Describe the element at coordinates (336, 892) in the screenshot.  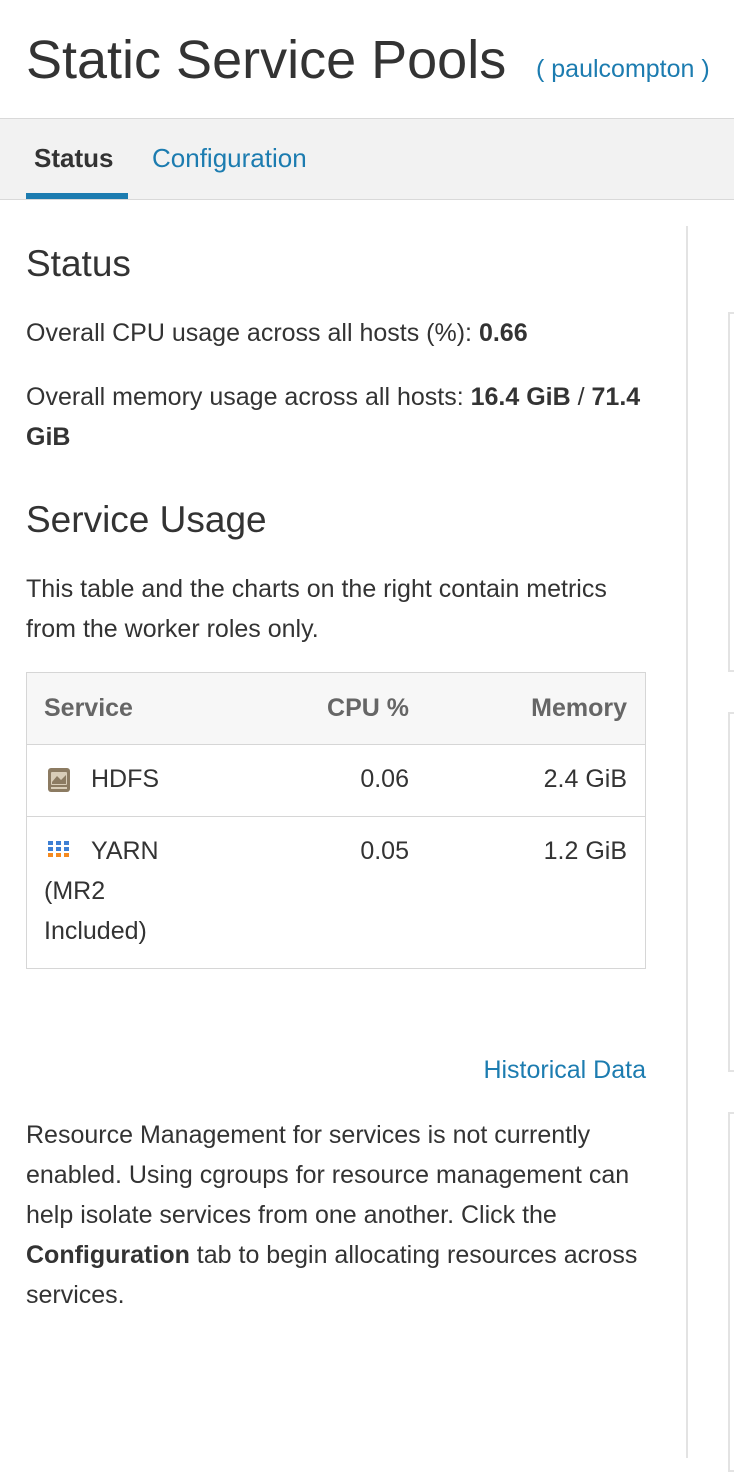
I see `table-row: YARN (MR2 Included) 0.05 1.2 GiB` at that location.